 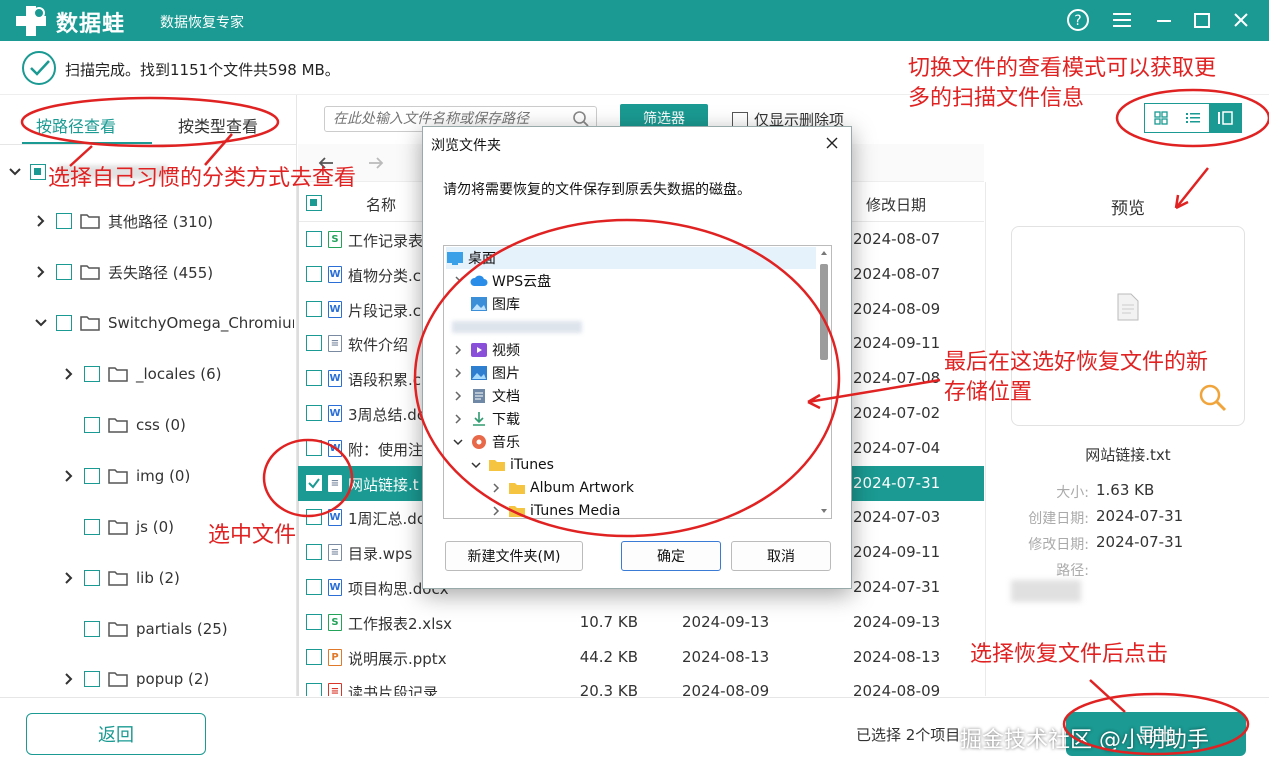 I want to click on minimize-icon, so click(x=1164, y=21).